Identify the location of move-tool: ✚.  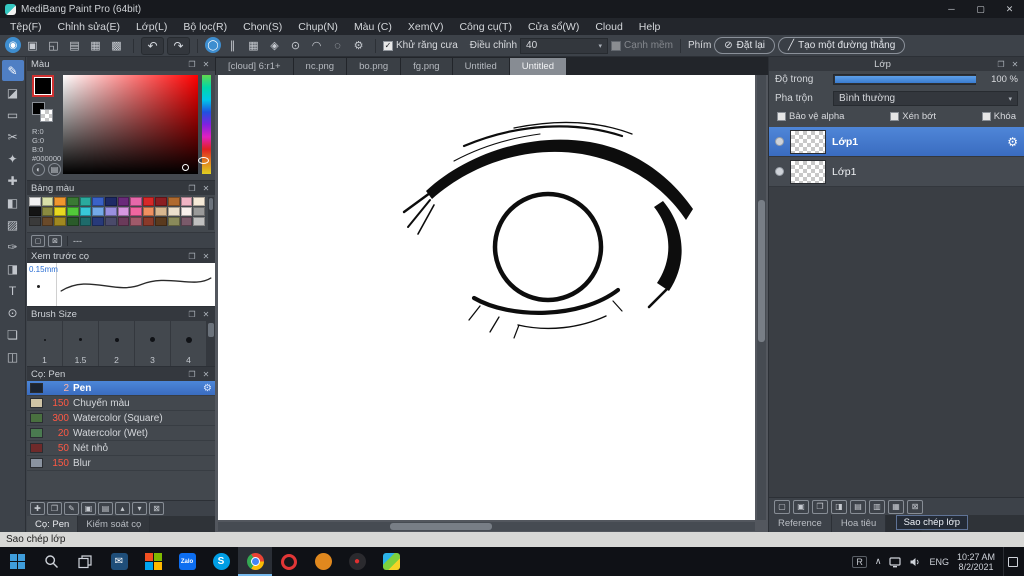
(13, 180).